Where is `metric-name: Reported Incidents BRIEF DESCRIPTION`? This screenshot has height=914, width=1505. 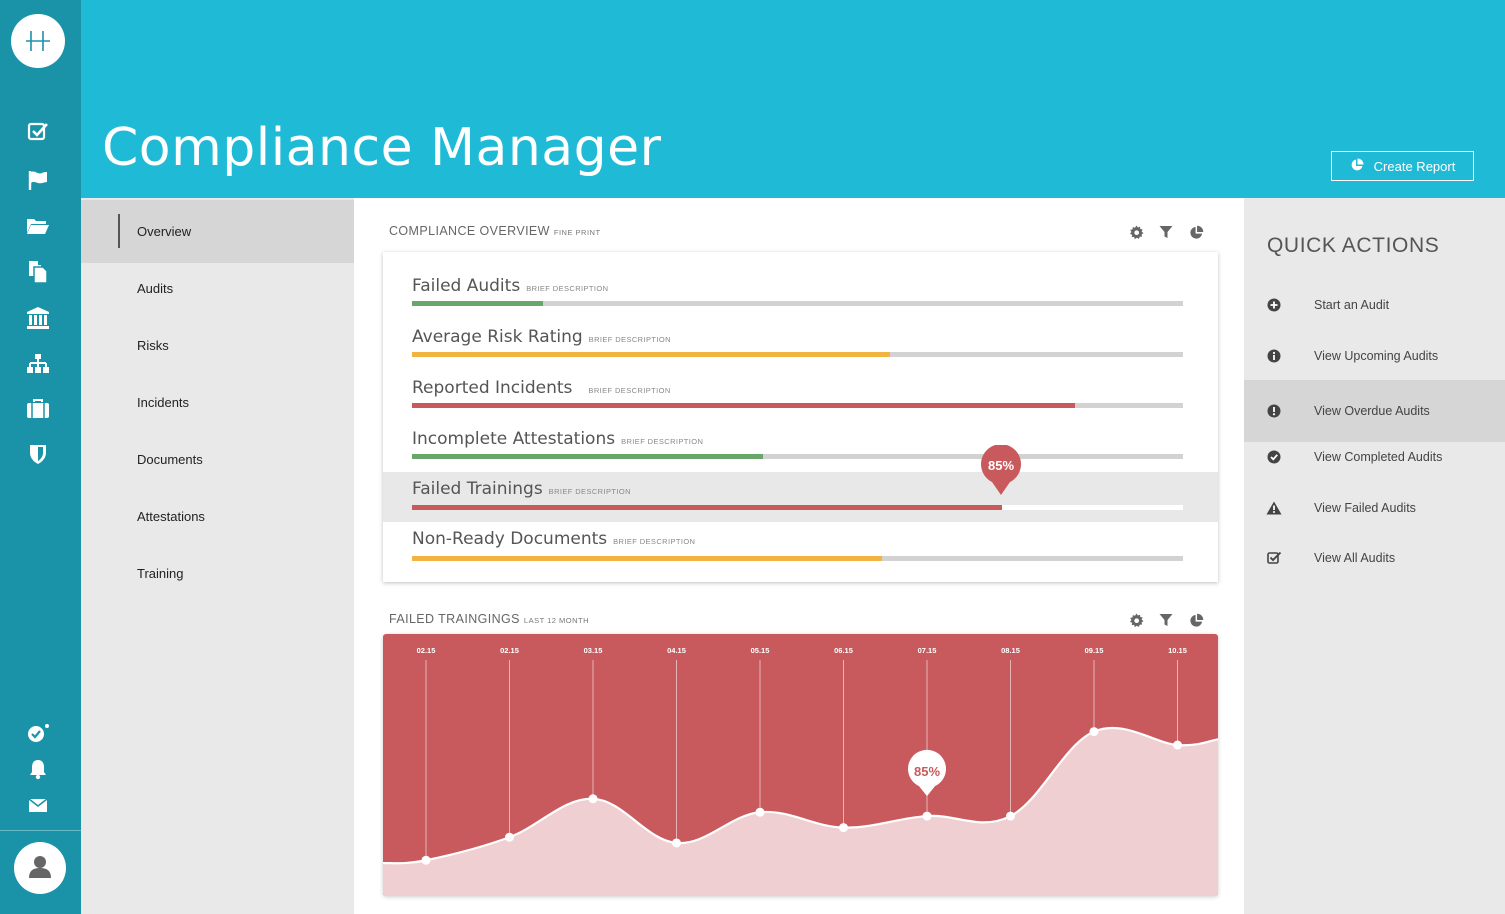
metric-name: Reported Incidents BRIEF DESCRIPTION is located at coordinates (541, 388).